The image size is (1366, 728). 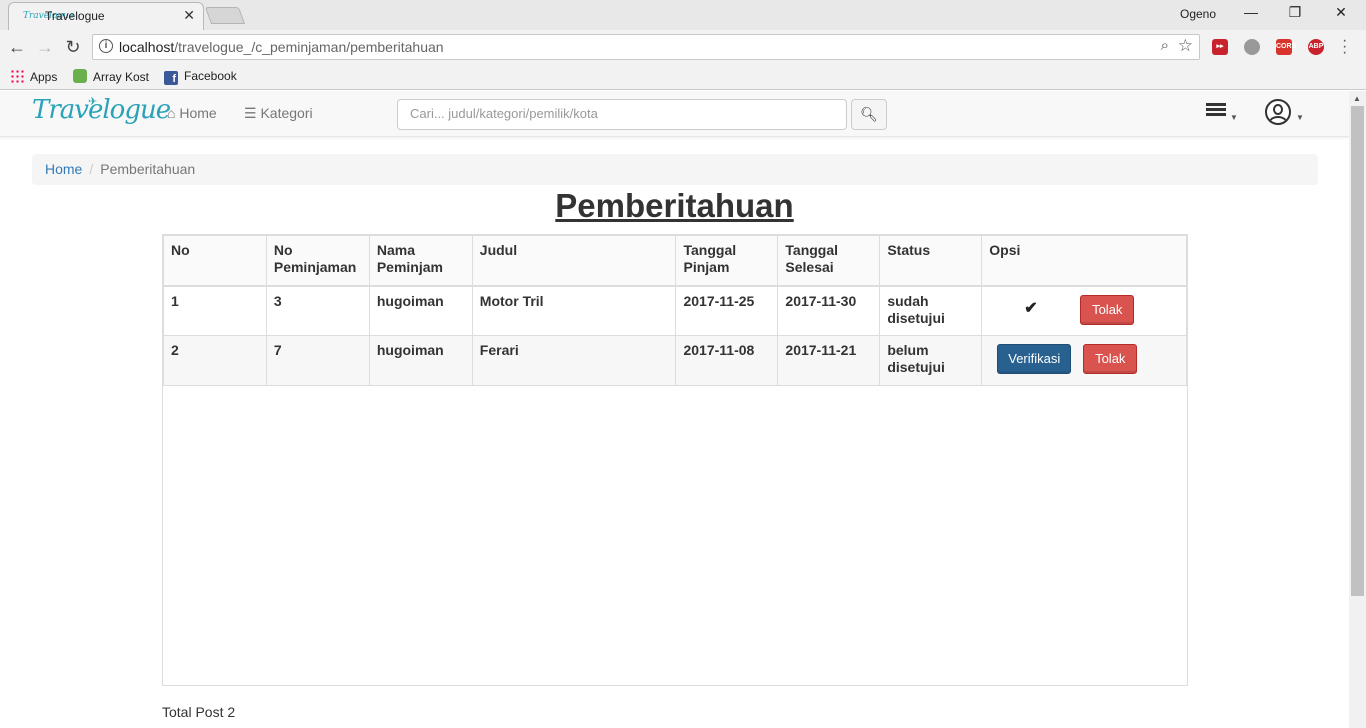 I want to click on close-tab-icon: ✕, so click(x=189, y=15).